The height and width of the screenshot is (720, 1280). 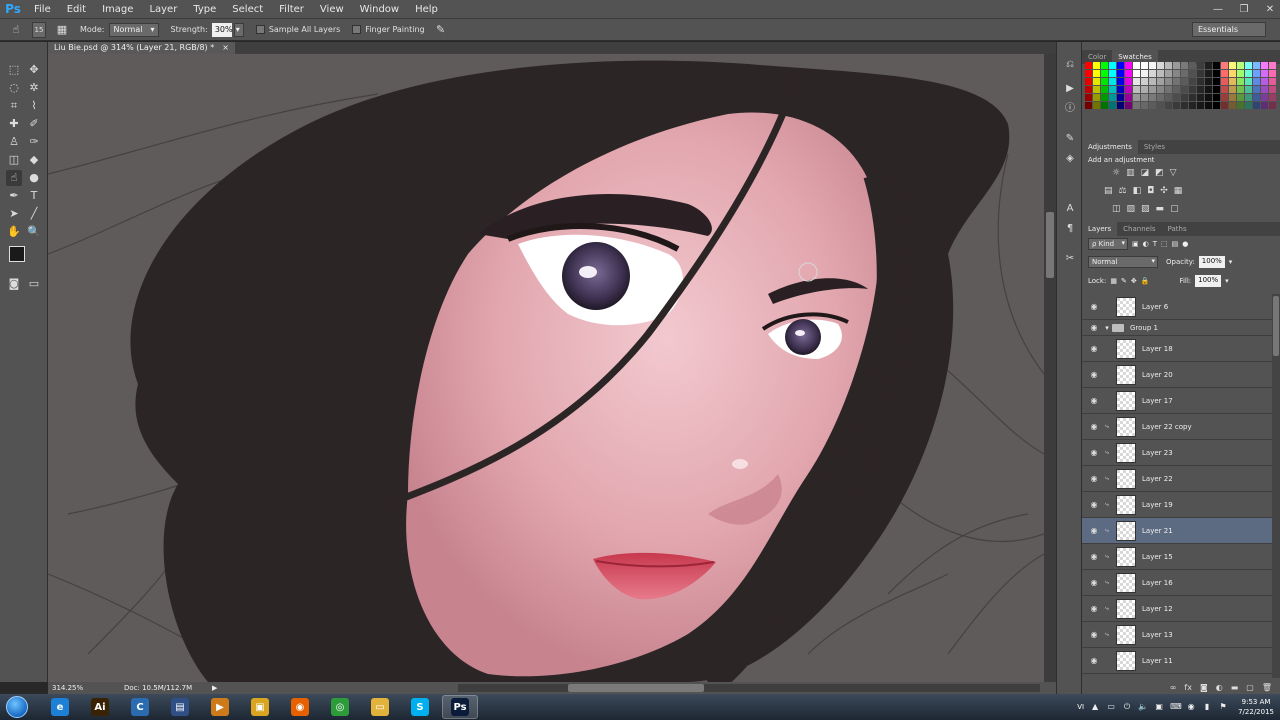 I want to click on lock-position-icon: ✥, so click(x=1134, y=281).